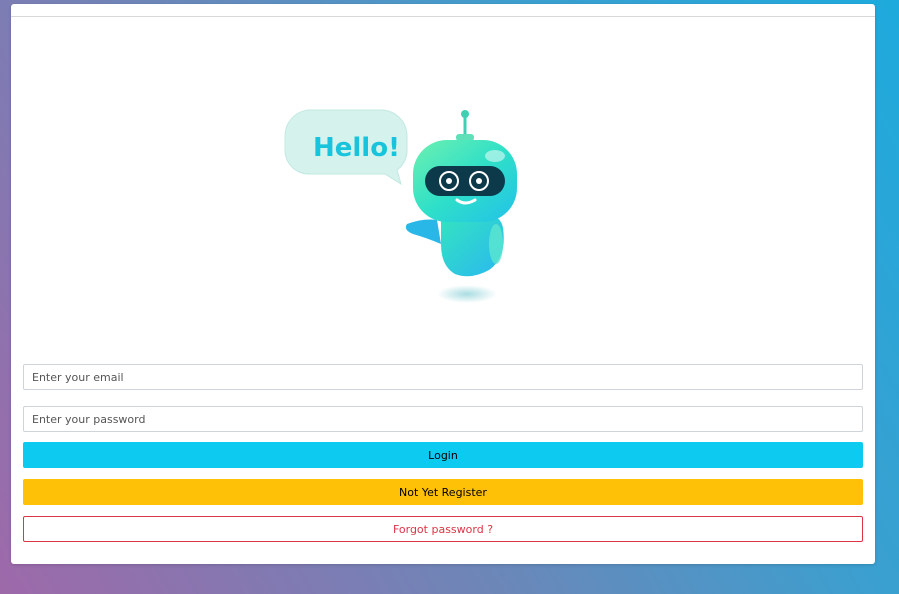 The height and width of the screenshot is (594, 899). Describe the element at coordinates (443, 419) in the screenshot. I see `password-field` at that location.